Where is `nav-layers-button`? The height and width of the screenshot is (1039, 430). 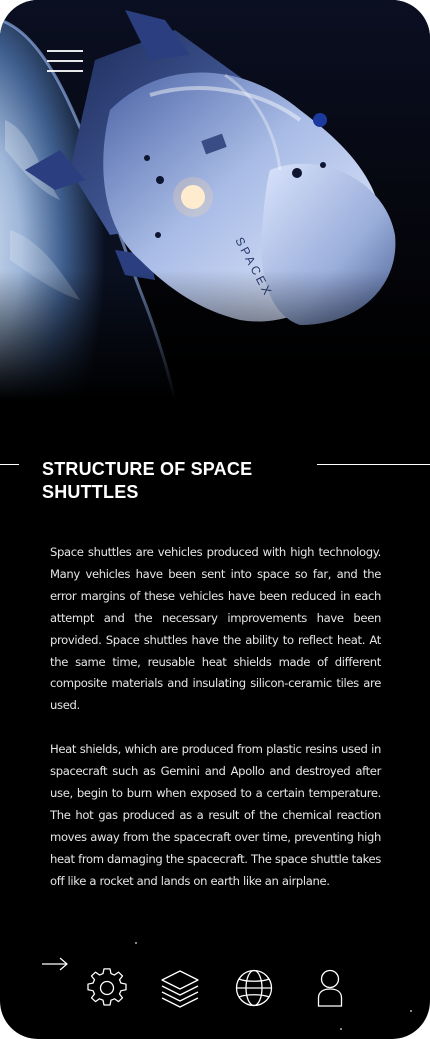
nav-layers-button is located at coordinates (180, 988).